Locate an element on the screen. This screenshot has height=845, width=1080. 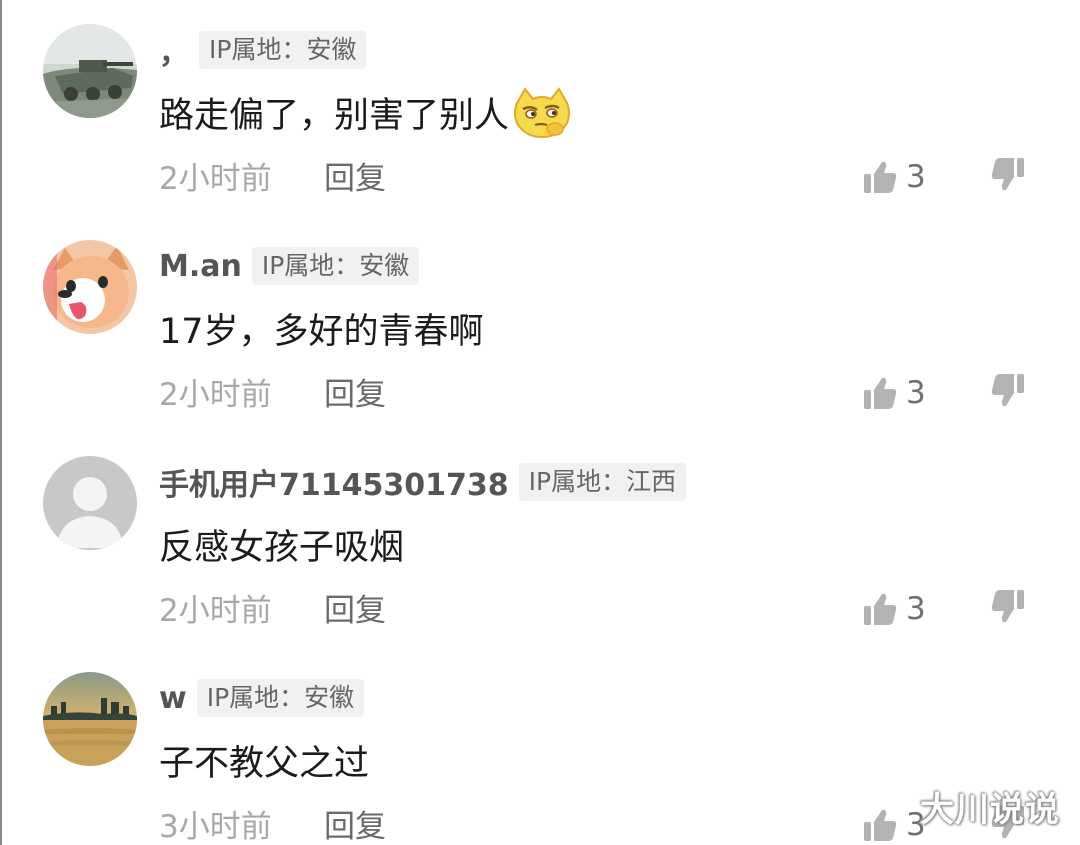
comment-body: 路走偏了，别害了别人 is located at coordinates (334, 115).